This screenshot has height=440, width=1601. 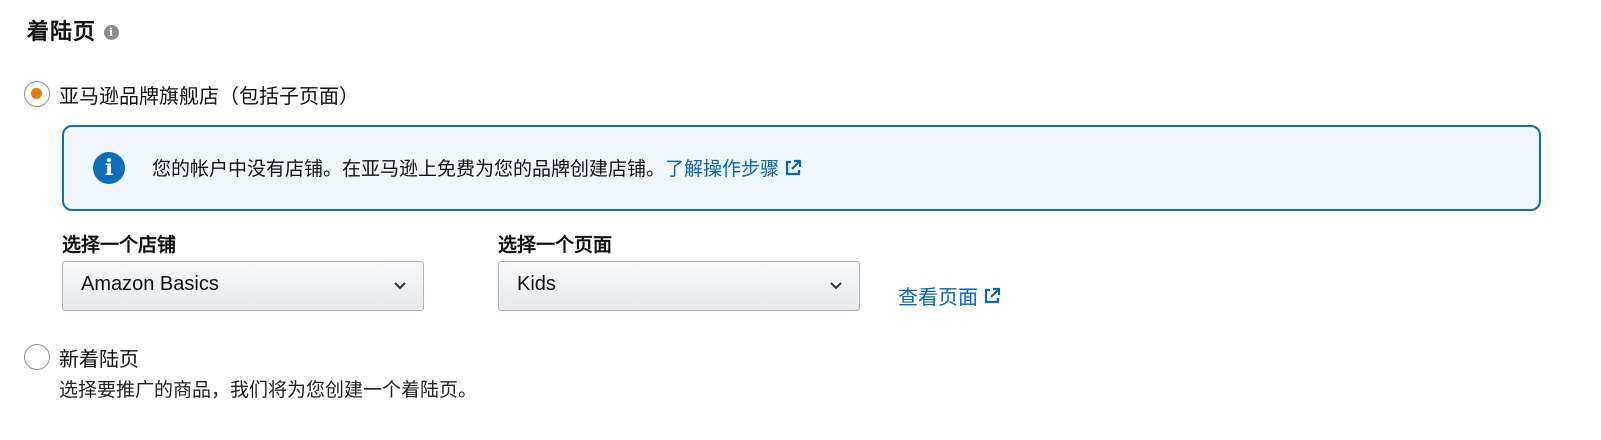 I want to click on view-page-link: 查看页面, so click(x=950, y=295).